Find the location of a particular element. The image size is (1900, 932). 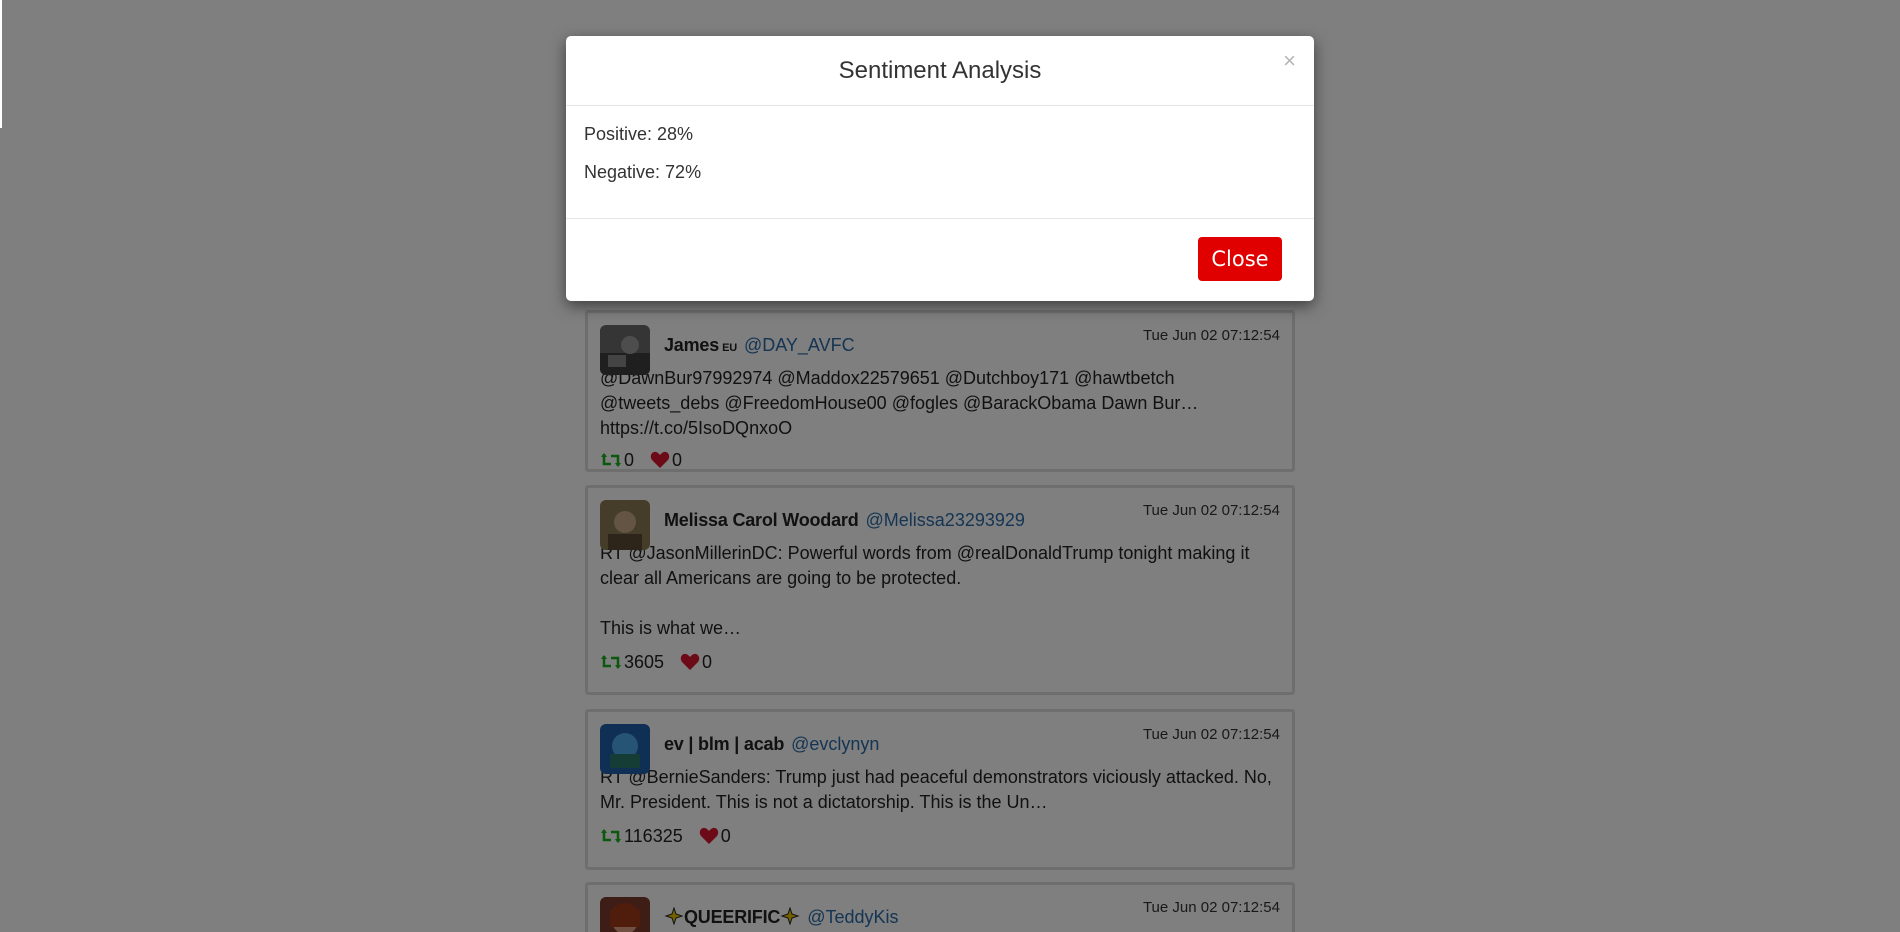

modal-footer: Close is located at coordinates (940, 259).